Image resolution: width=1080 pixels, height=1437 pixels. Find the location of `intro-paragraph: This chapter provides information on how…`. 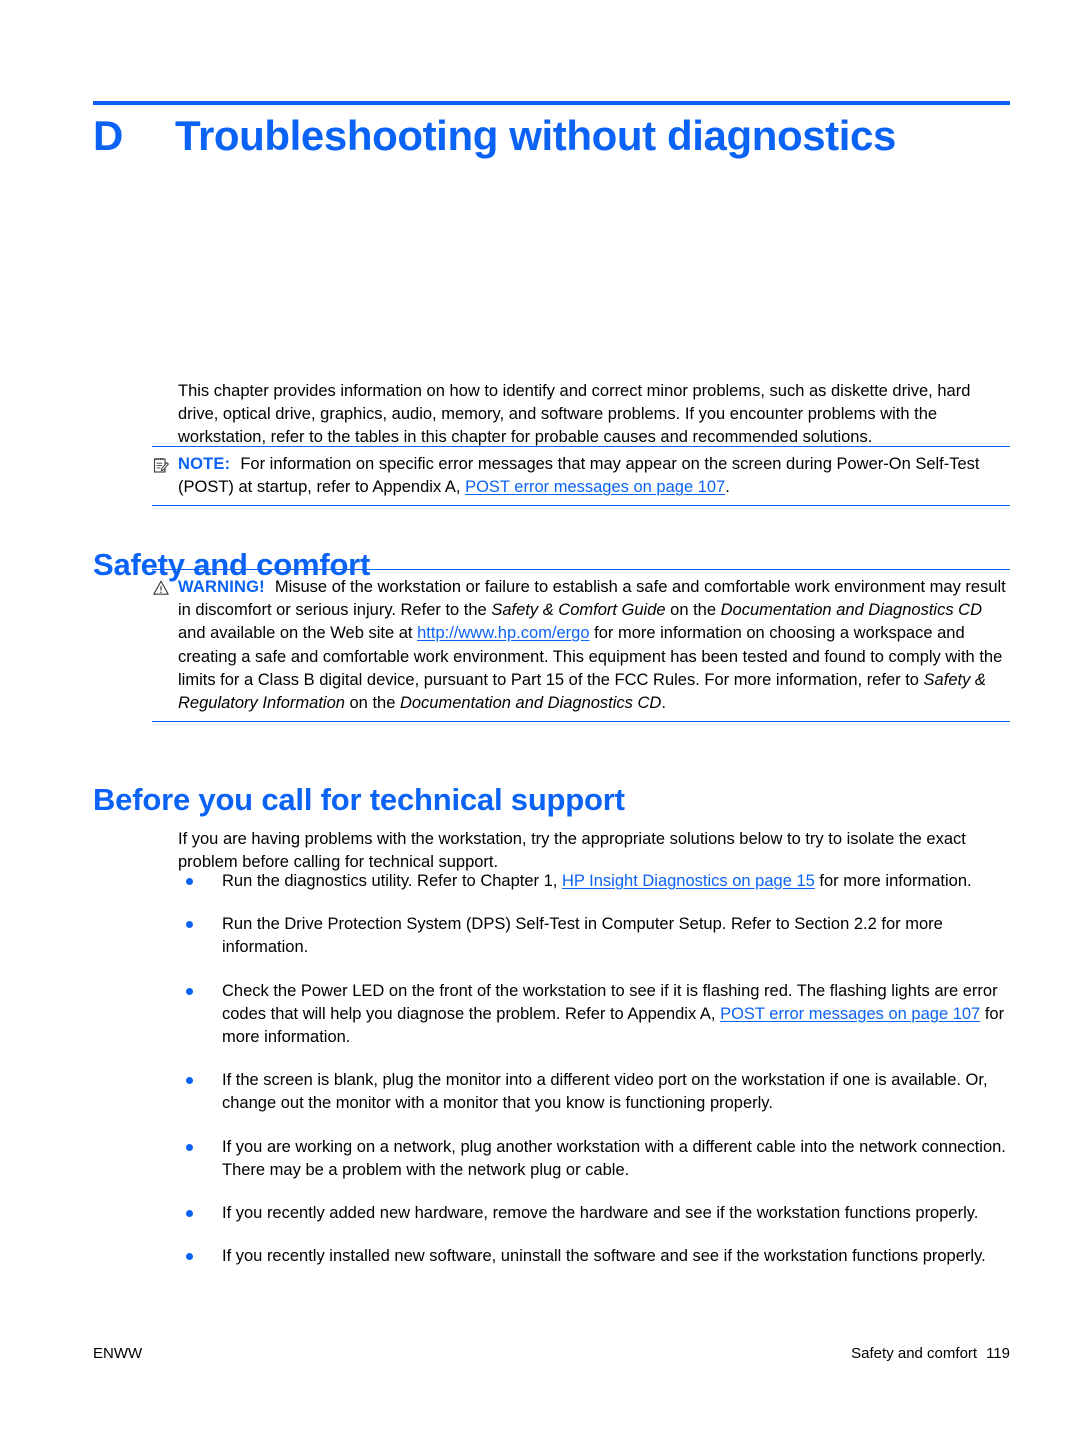

intro-paragraph: This chapter provides information on how… is located at coordinates (574, 413).